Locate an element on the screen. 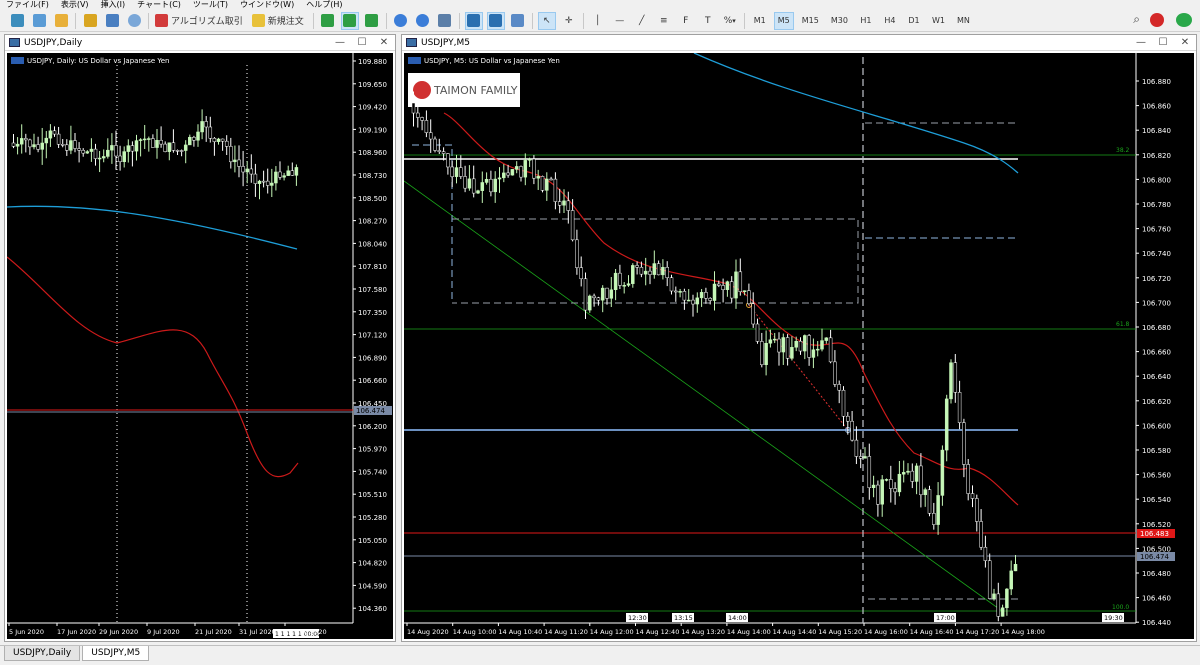  algo-trading-button: アルゴリズム取引 is located at coordinates (200, 21).